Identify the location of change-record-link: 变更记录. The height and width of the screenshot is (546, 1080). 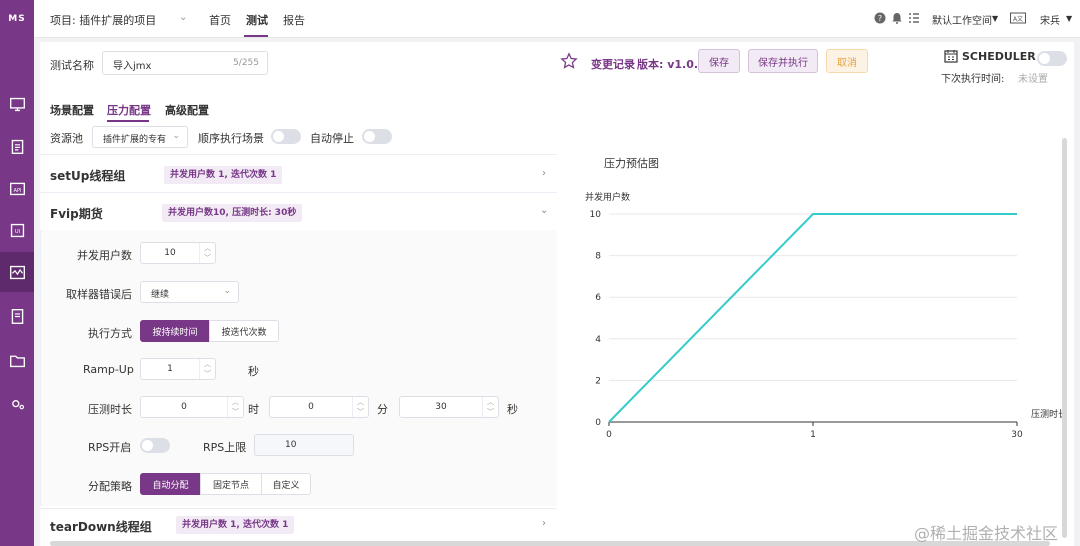
(613, 64).